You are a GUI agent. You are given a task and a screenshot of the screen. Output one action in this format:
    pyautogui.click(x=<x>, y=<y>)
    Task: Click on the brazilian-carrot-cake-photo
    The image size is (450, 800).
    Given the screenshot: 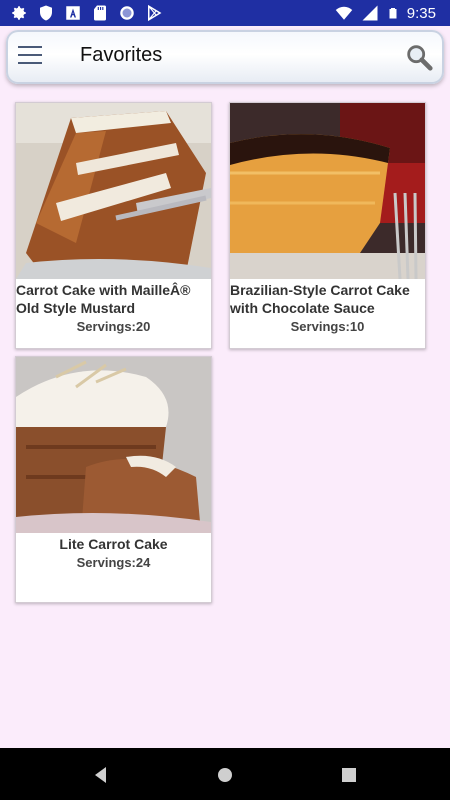 What is the action you would take?
    pyautogui.click(x=327, y=191)
    